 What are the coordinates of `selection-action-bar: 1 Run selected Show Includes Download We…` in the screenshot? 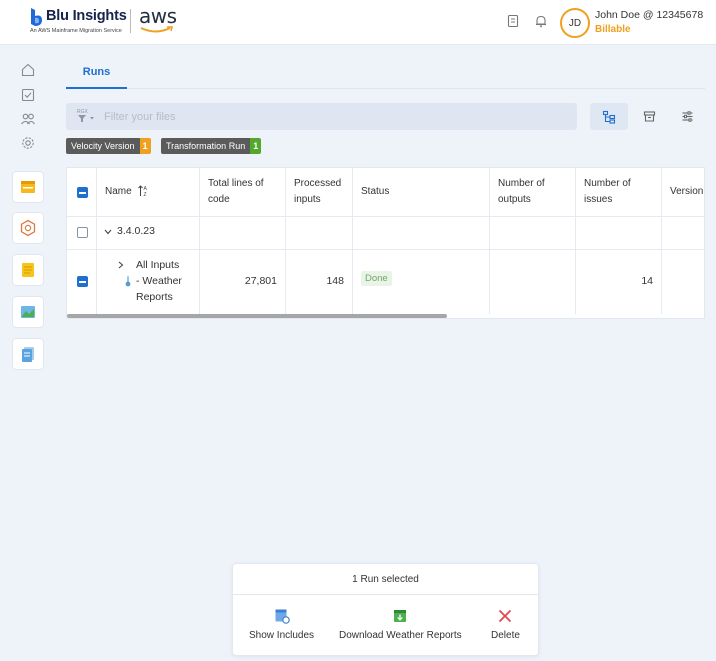 It's located at (385, 609).